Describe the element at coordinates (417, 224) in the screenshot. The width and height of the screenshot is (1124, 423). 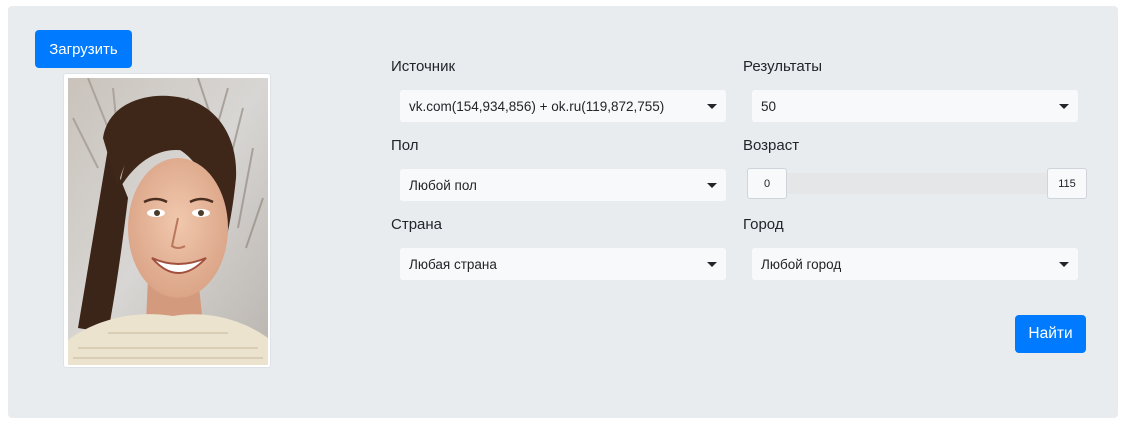
I see `country-label: Страна` at that location.